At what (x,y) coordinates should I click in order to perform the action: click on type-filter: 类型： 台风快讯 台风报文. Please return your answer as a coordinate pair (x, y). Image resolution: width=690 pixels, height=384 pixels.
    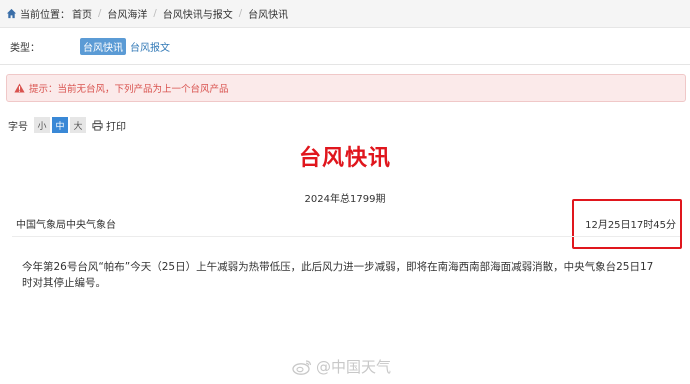
    Looking at the image, I should click on (90, 46).